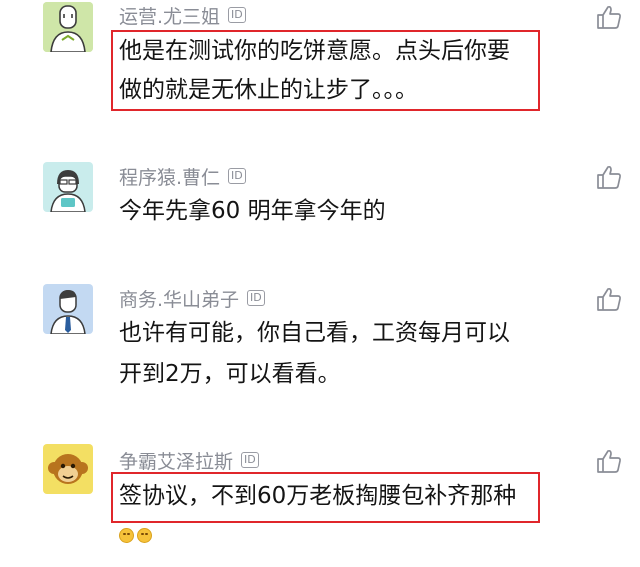 This screenshot has width=640, height=567. Describe the element at coordinates (169, 15) in the screenshot. I see `comment-username: 运营.尤三姐` at that location.